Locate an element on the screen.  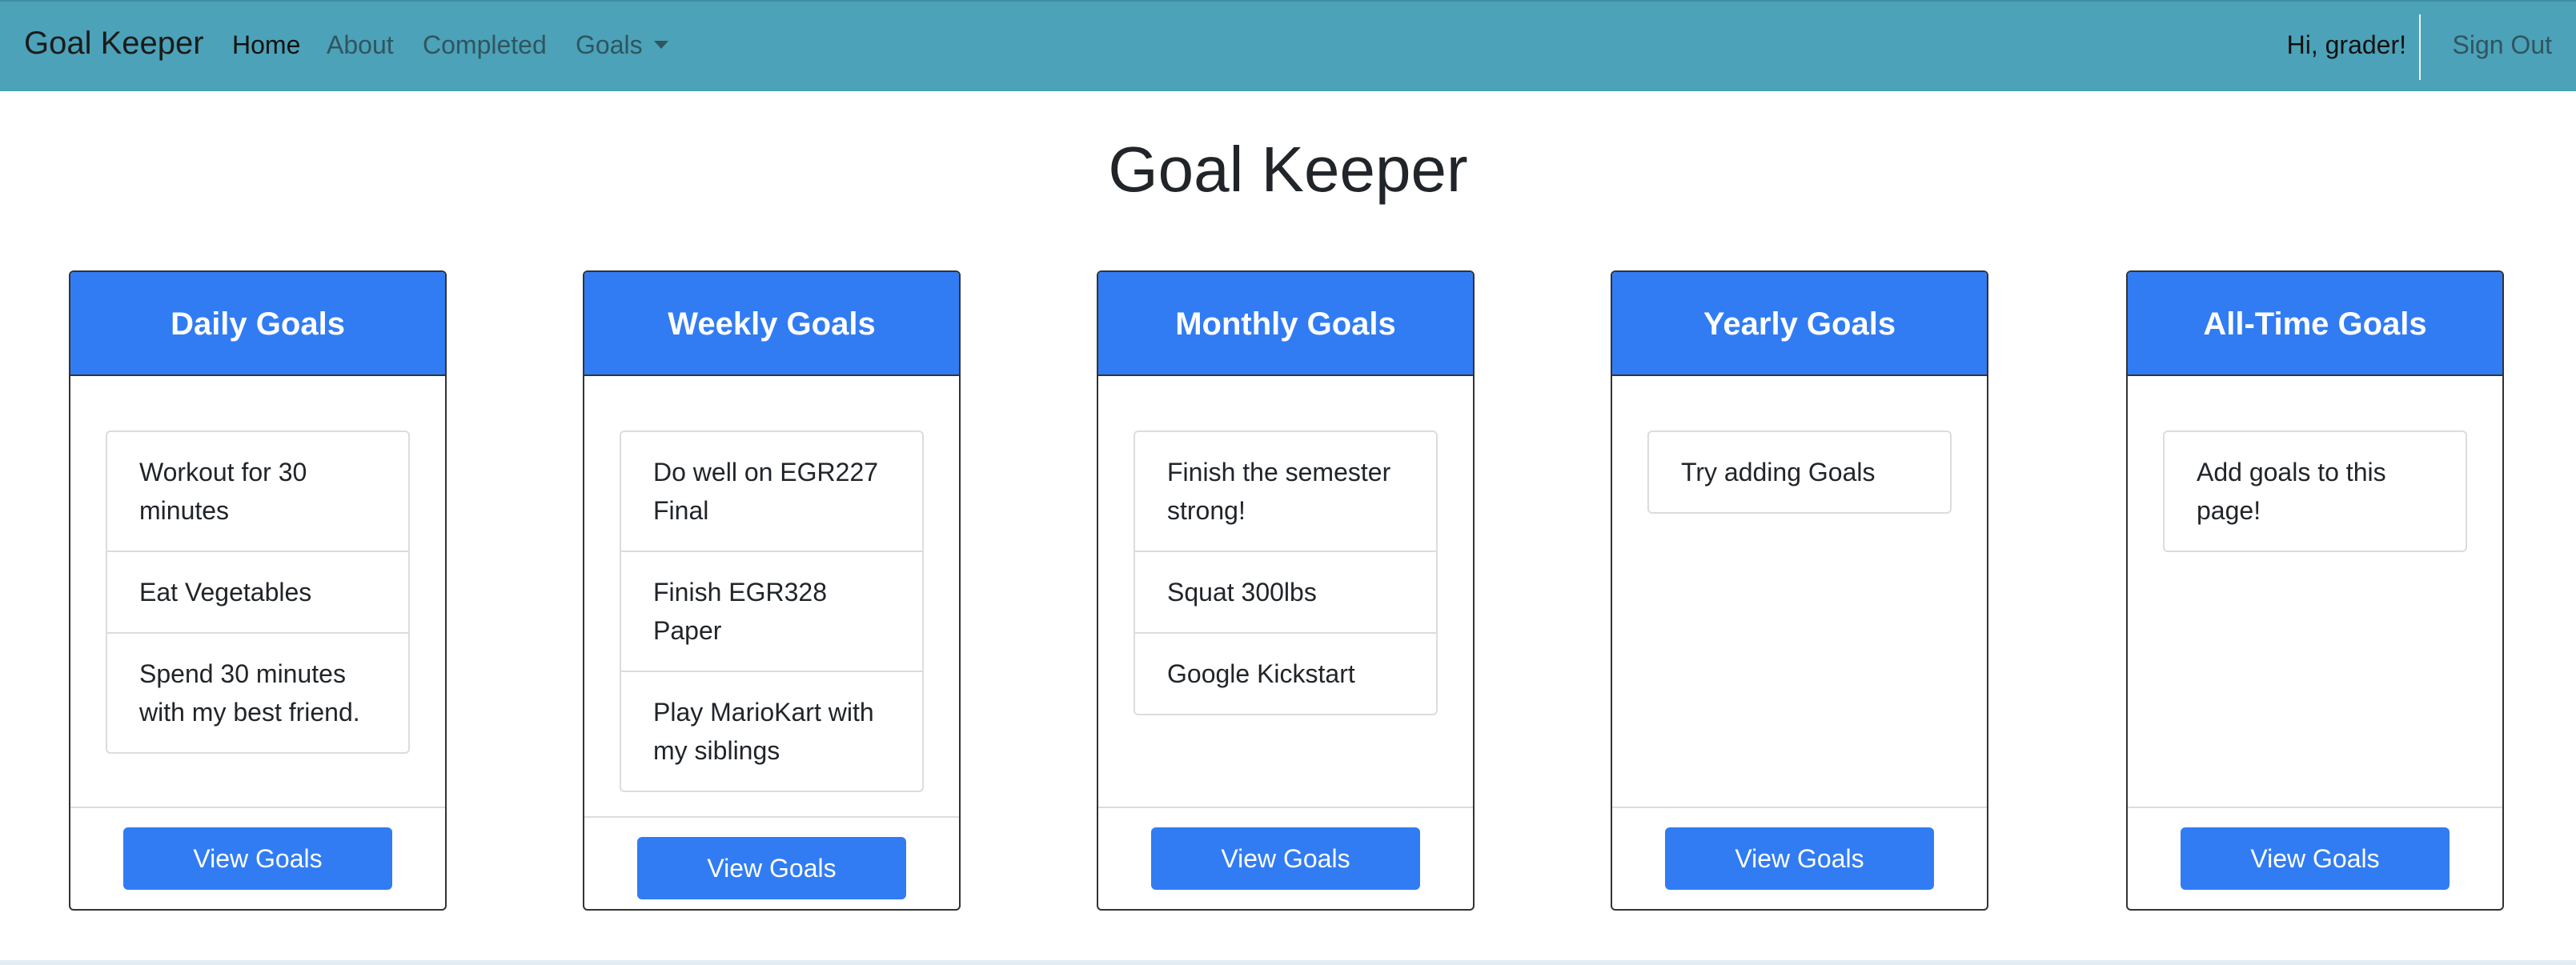
nav-goals-label: Goals is located at coordinates (609, 44).